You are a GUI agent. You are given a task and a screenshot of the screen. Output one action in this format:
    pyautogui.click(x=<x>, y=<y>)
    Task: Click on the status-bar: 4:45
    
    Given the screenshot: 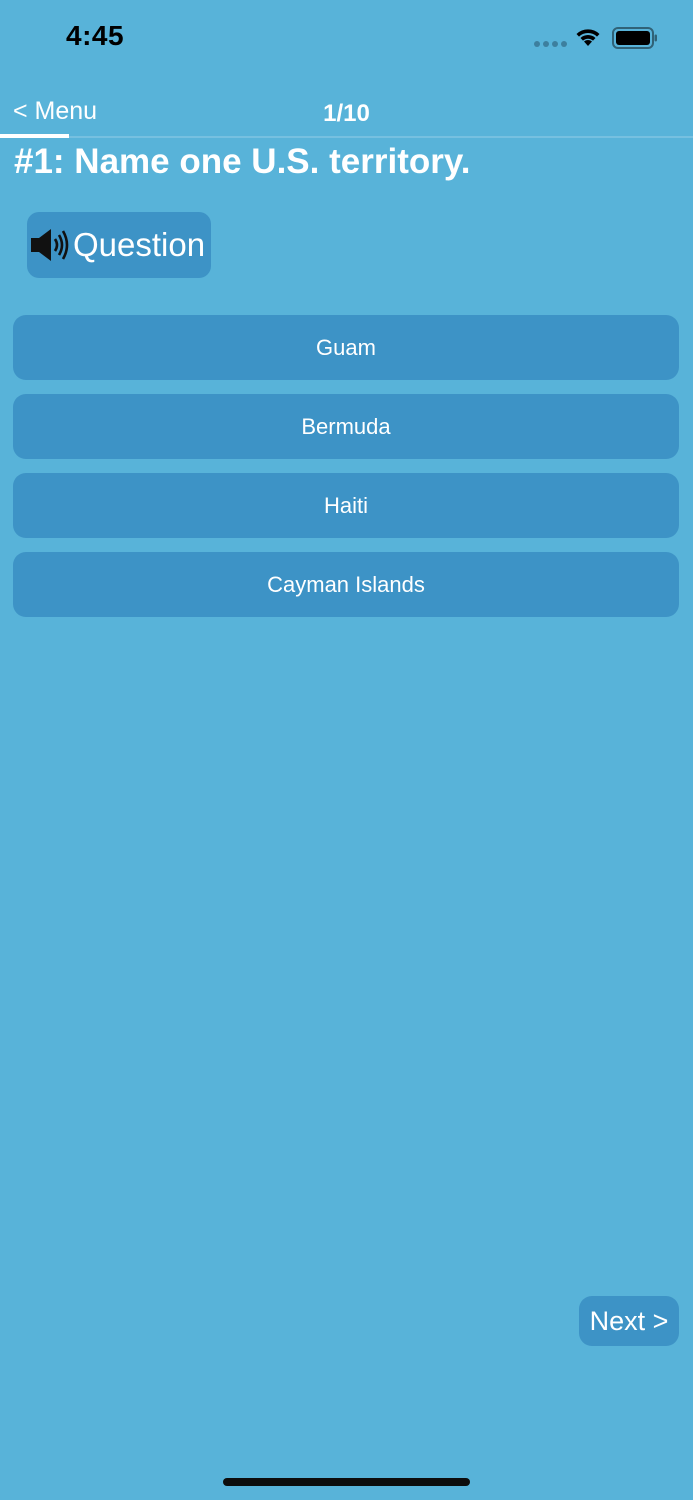 What is the action you would take?
    pyautogui.click(x=346, y=40)
    